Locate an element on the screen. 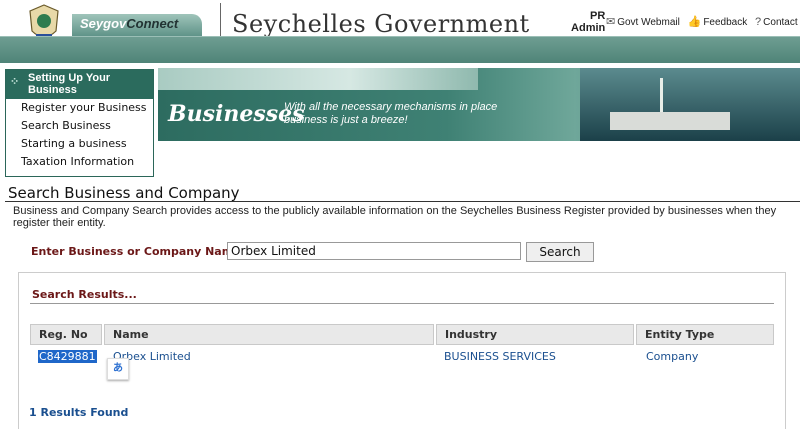  brand-part1: Seygov is located at coordinates (103, 23).